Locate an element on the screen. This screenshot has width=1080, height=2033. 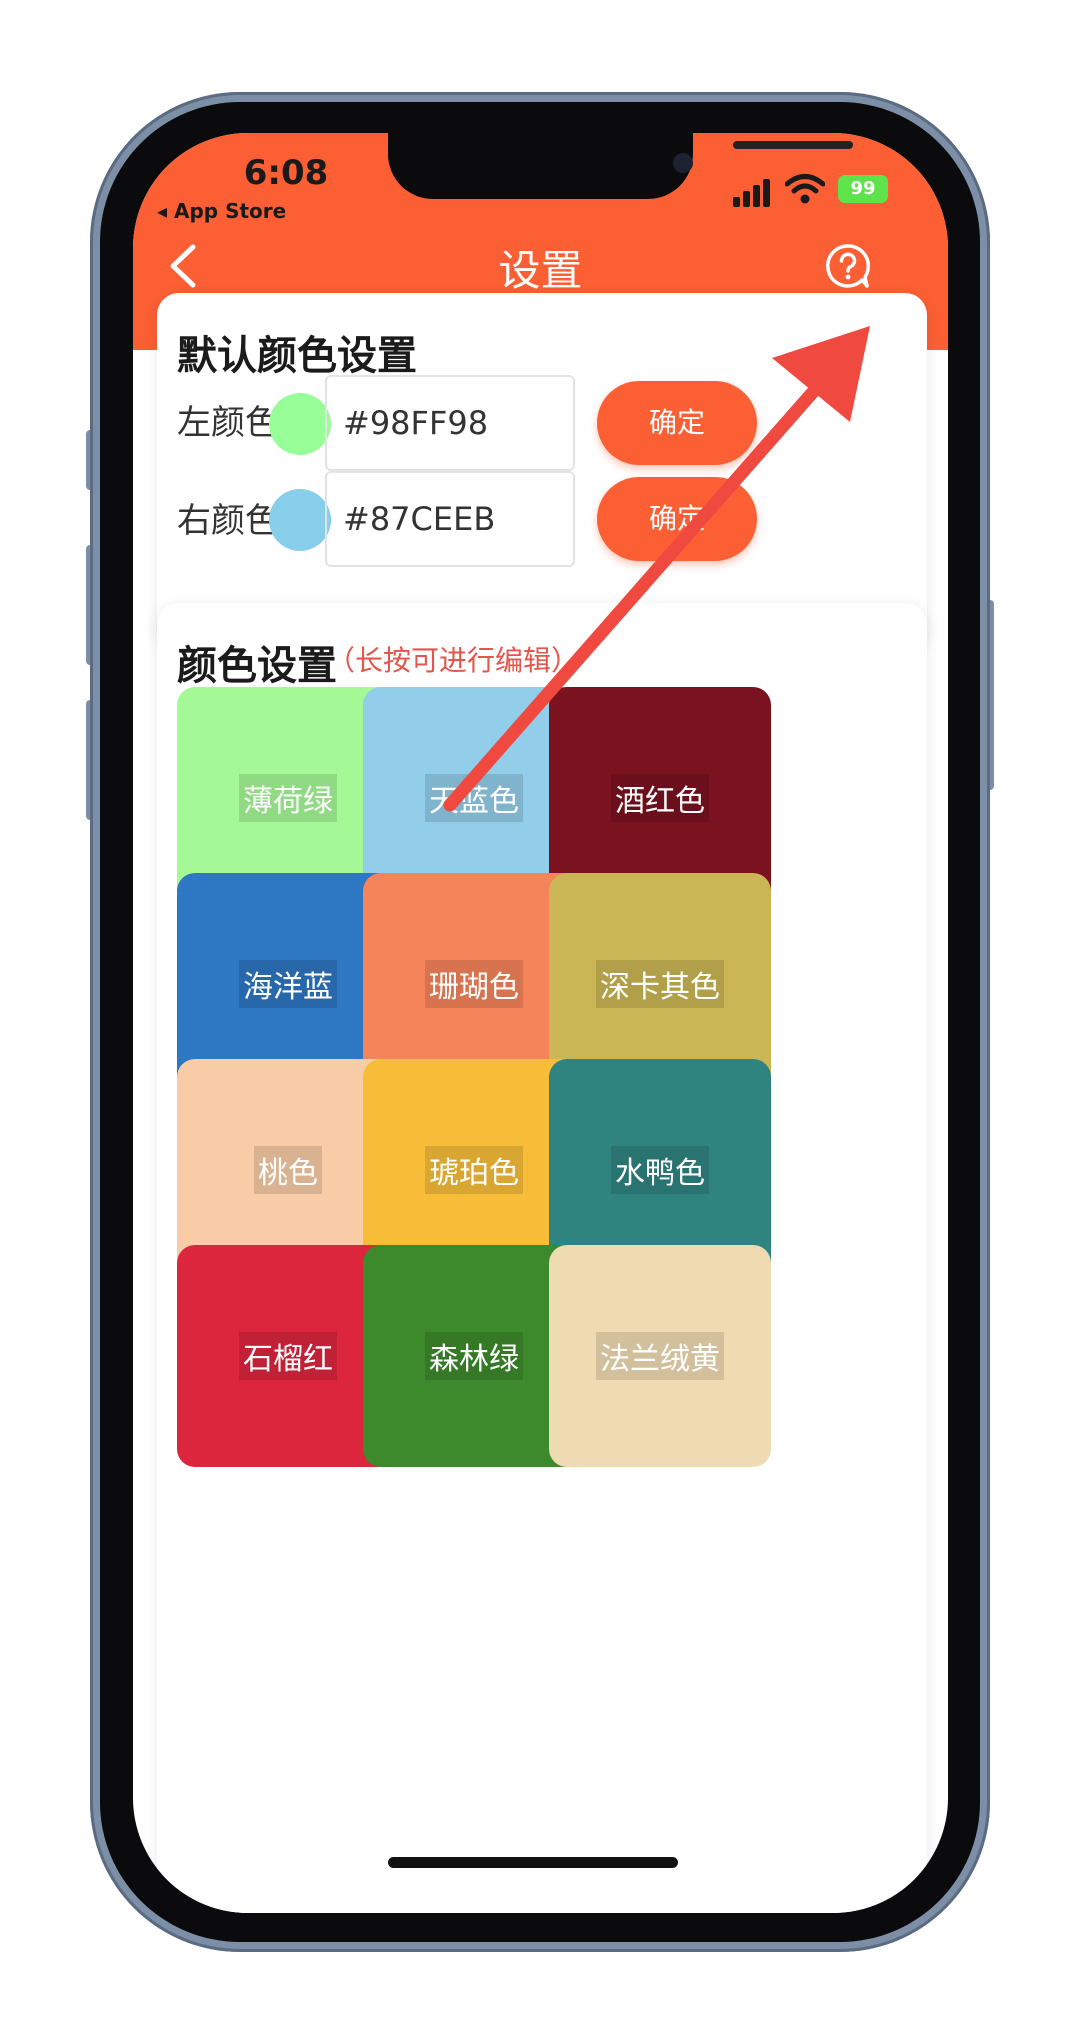
swatch-label: 桃色 is located at coordinates (288, 1170).